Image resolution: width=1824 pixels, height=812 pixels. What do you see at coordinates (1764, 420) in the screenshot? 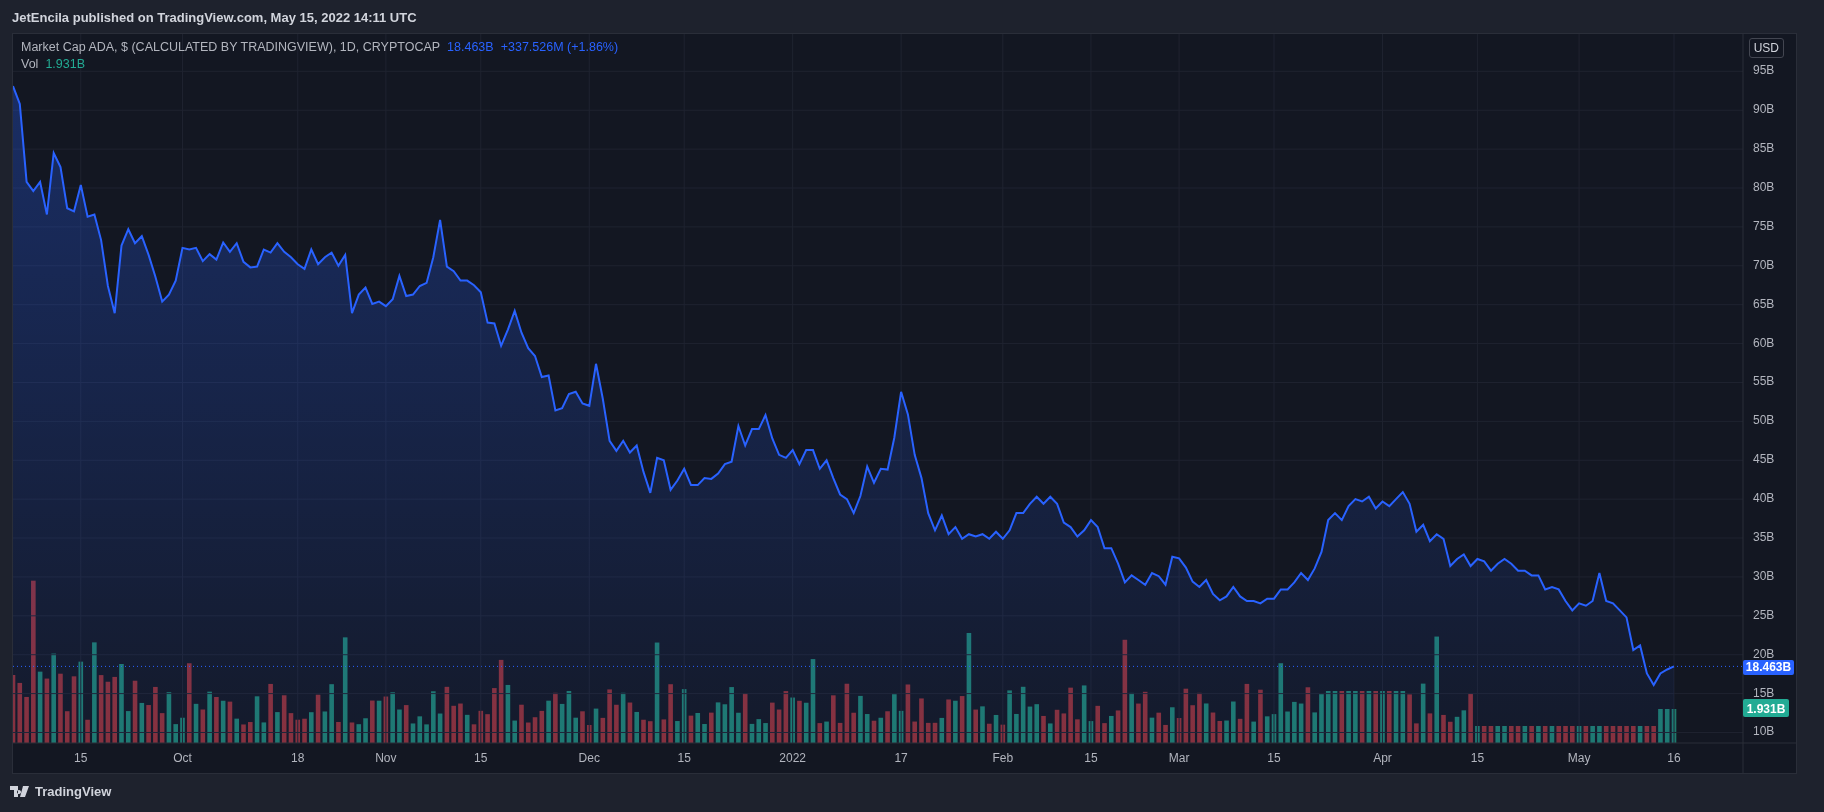
I see `axis-tick-label: 50B` at bounding box center [1764, 420].